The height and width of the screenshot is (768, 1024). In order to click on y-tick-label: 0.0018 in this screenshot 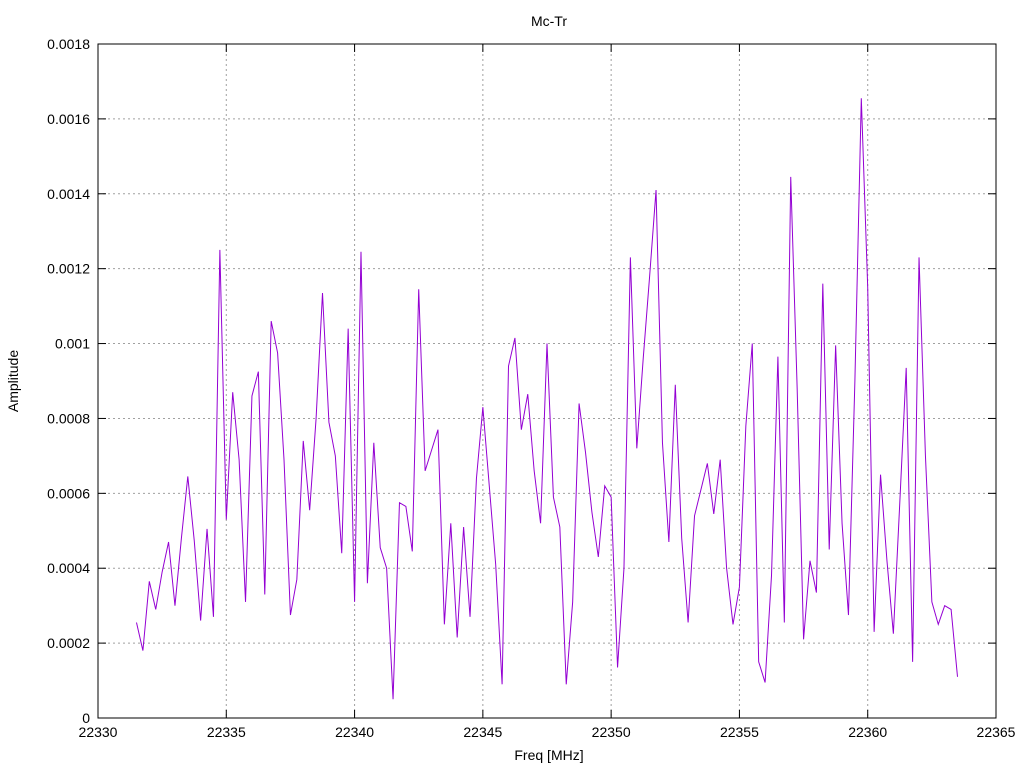, I will do `click(68, 44)`.